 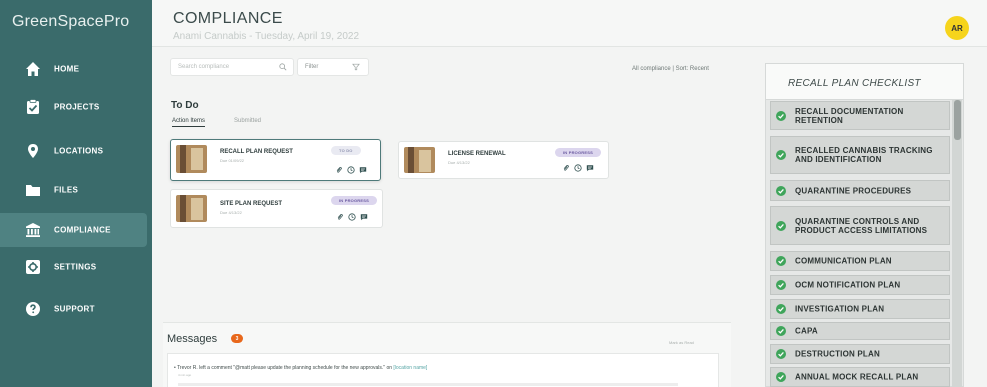 I want to click on sidebar-item-files: FILES, so click(x=73, y=190).